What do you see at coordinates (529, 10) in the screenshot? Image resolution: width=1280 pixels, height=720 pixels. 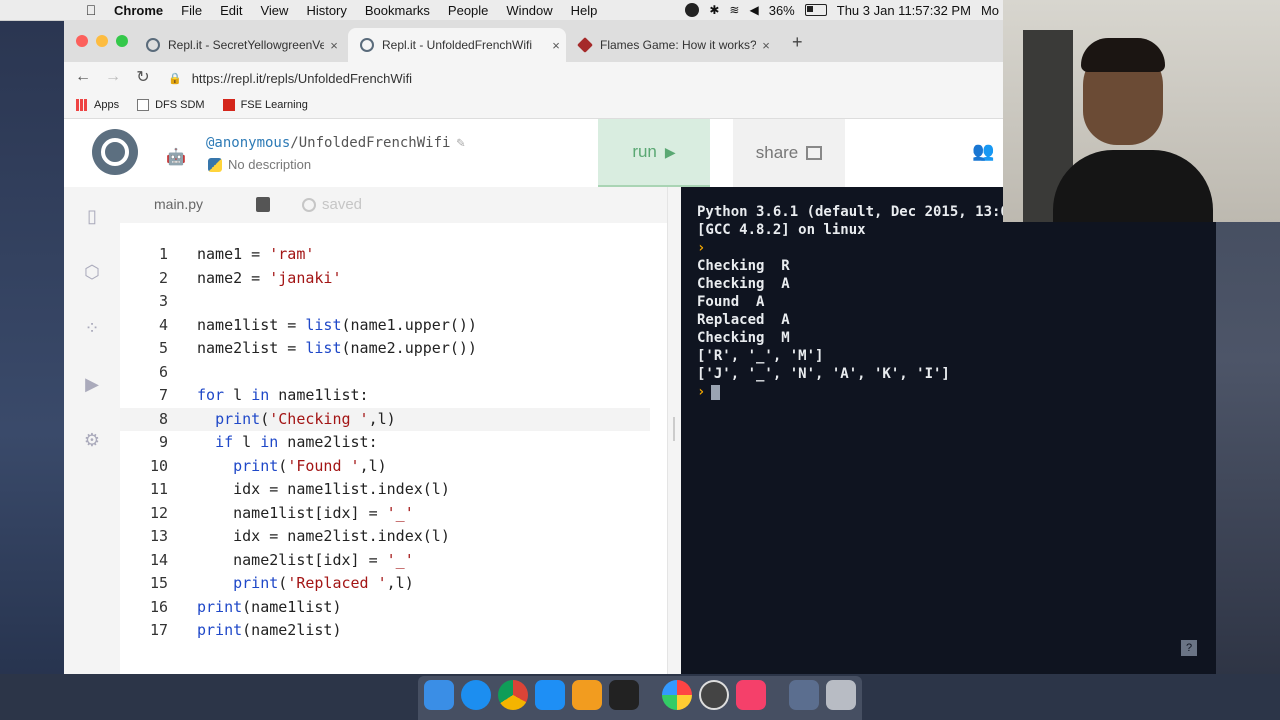 I see `menu-window: Window` at bounding box center [529, 10].